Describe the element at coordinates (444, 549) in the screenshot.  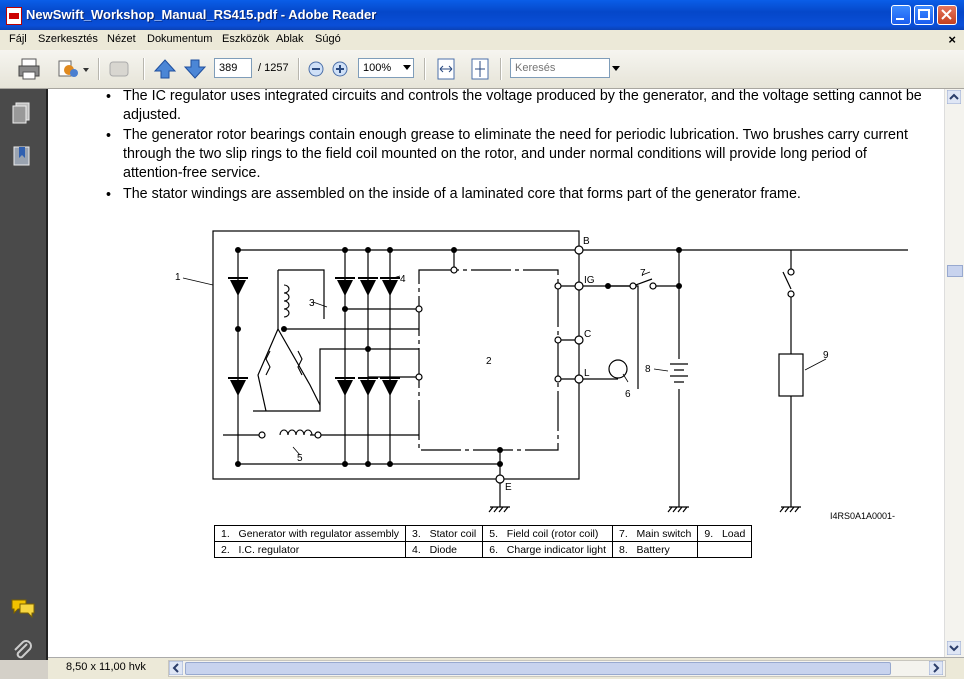
I see `legend-cell: 4. Diode` at that location.